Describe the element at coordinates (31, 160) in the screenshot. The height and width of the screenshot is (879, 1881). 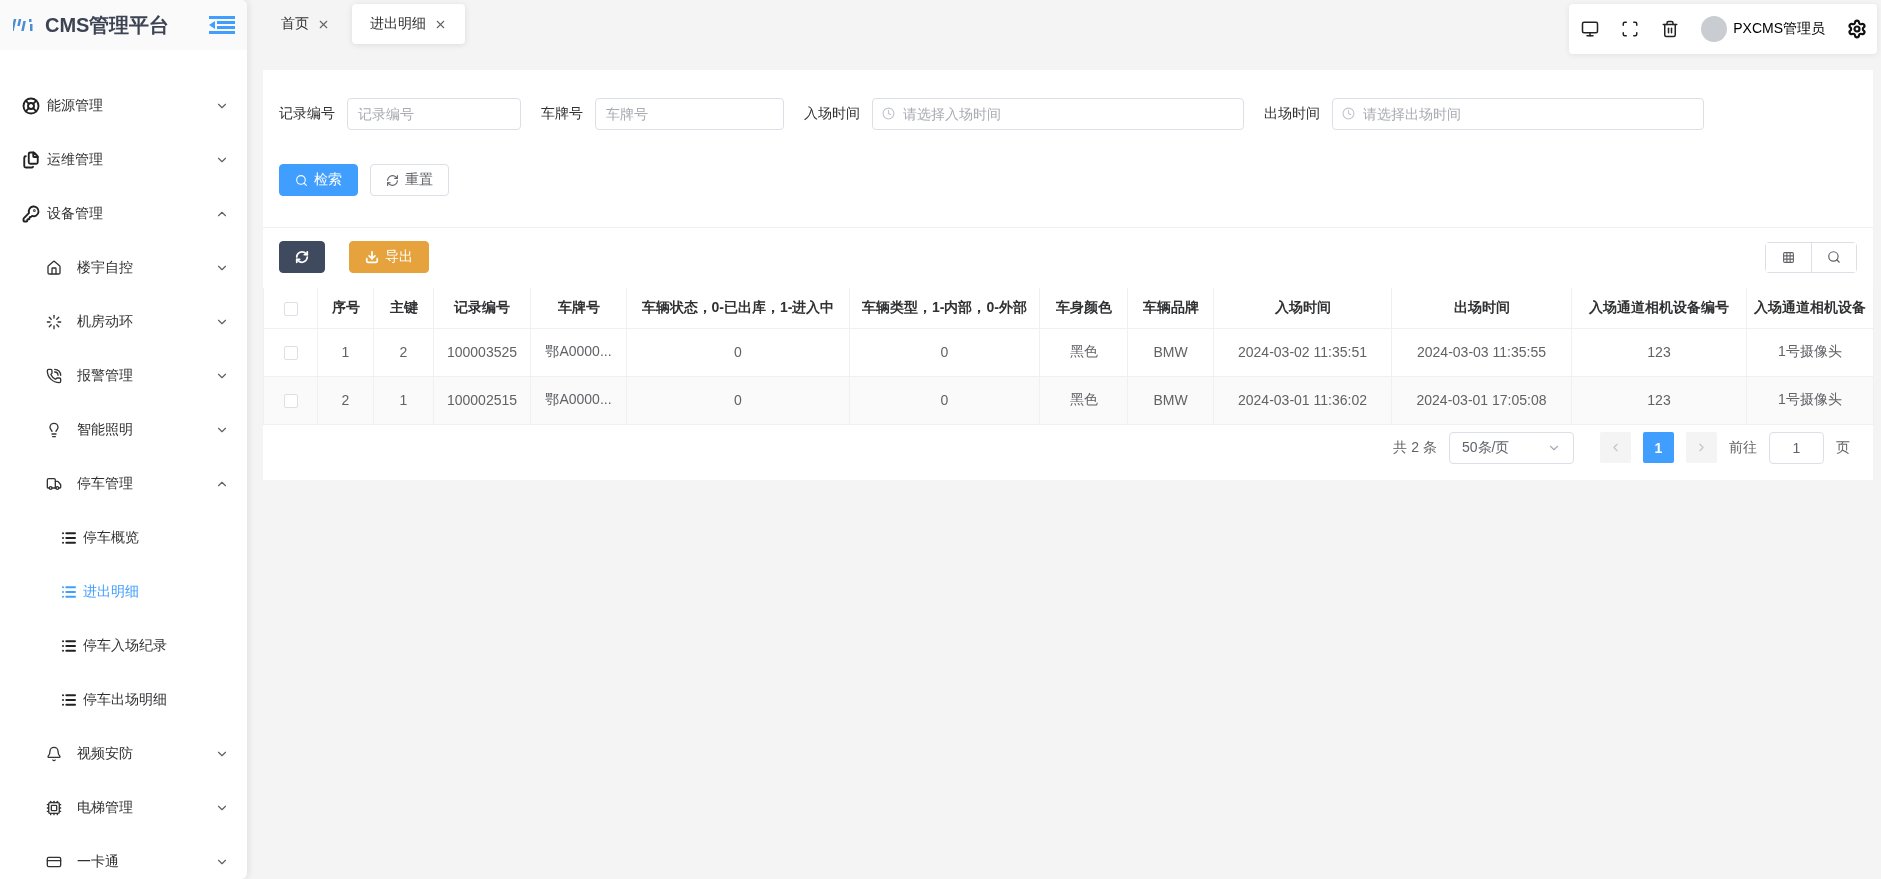
I see `files-icon` at that location.